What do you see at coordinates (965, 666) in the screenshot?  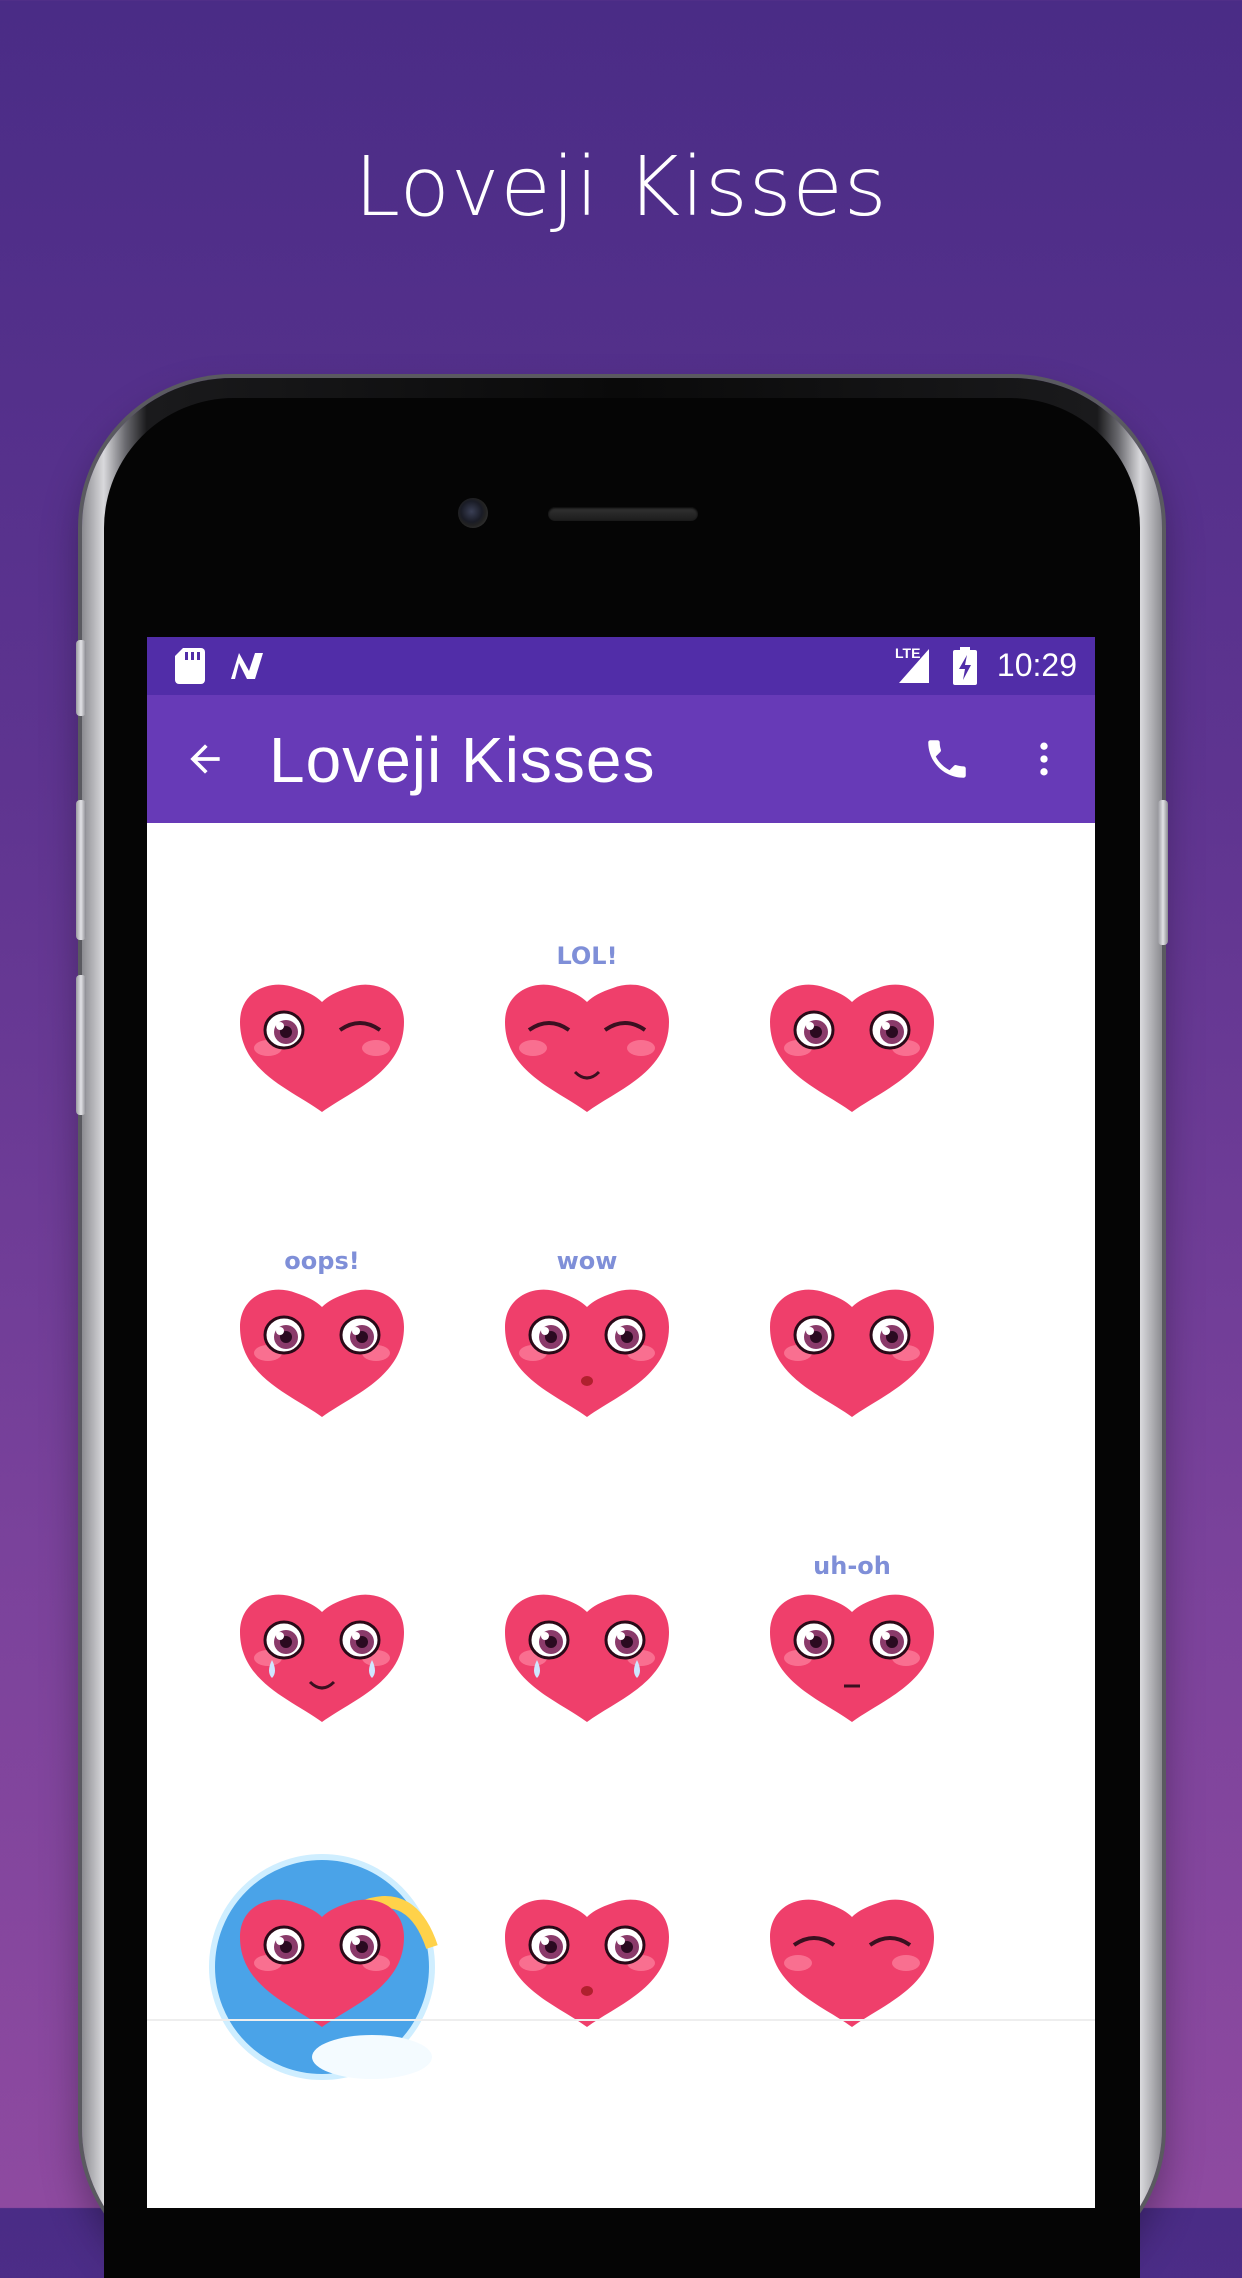 I see `battery-charging-icon` at bounding box center [965, 666].